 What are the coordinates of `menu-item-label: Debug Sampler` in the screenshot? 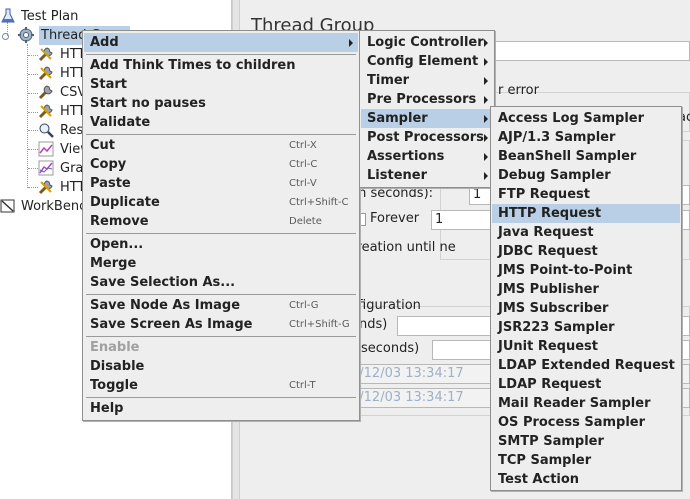 It's located at (554, 175).